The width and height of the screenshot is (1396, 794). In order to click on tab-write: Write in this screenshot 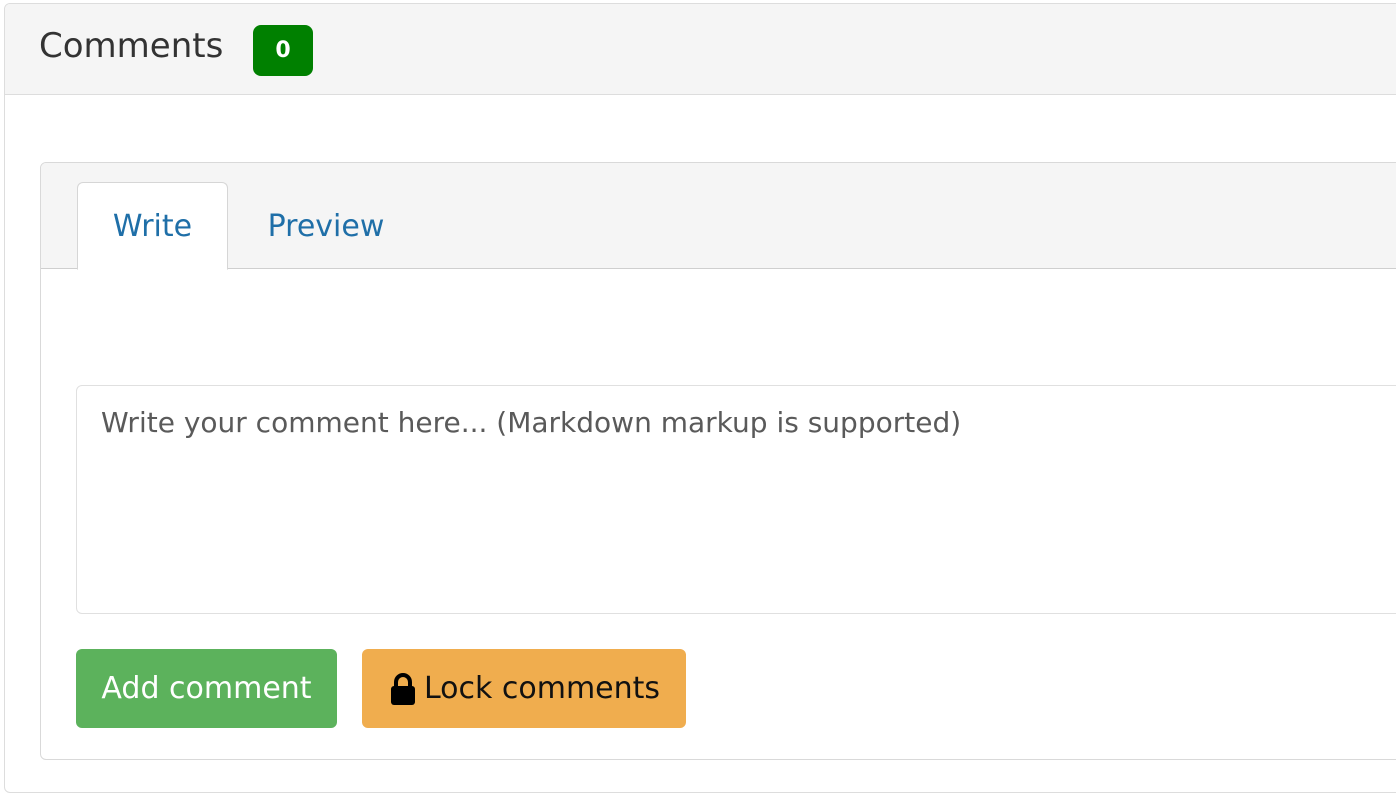, I will do `click(152, 226)`.